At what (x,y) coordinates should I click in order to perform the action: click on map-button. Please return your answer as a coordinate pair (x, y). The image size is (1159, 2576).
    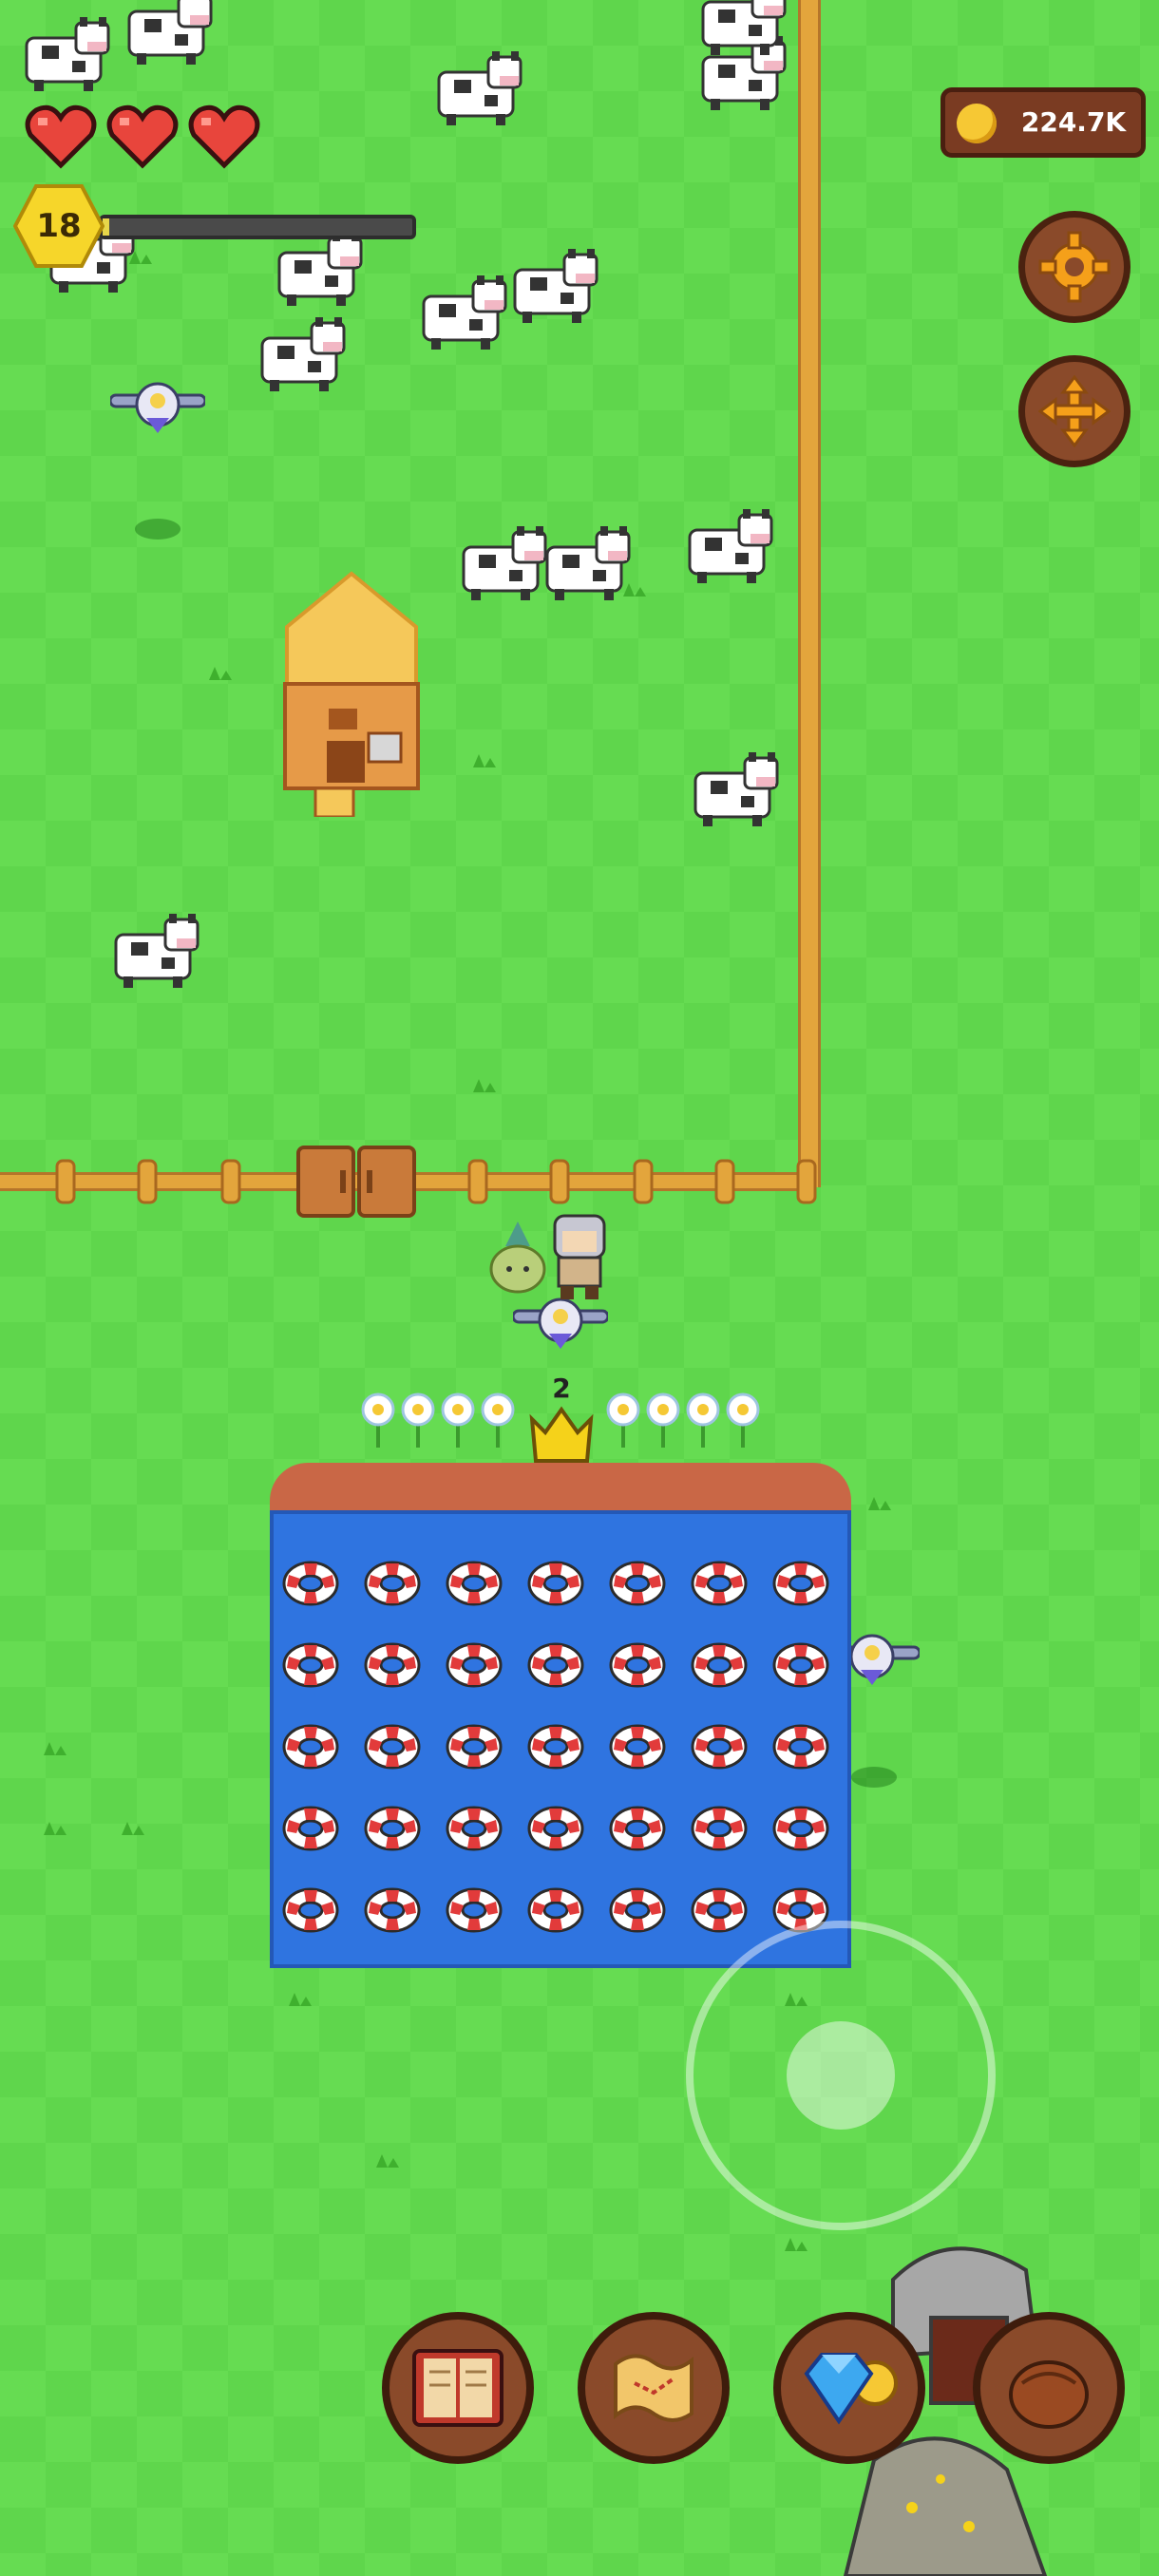
    Looking at the image, I should click on (654, 2388).